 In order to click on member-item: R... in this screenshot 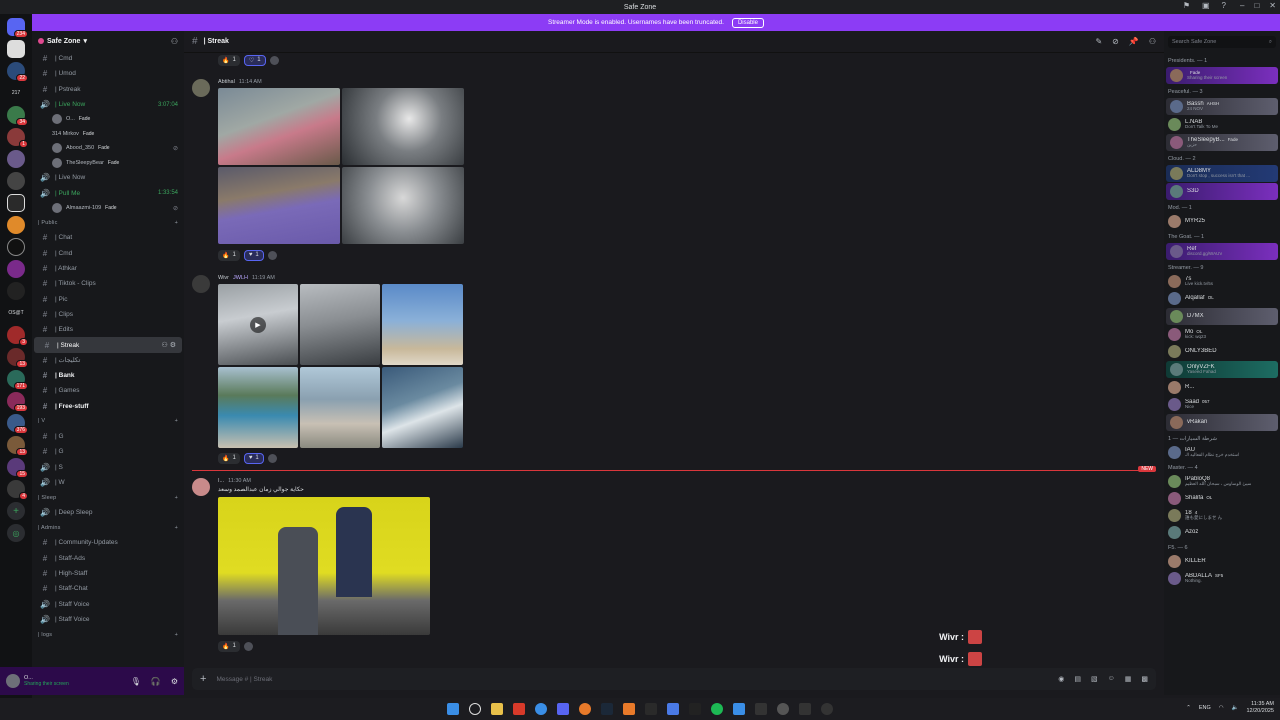, I will do `click(1222, 387)`.